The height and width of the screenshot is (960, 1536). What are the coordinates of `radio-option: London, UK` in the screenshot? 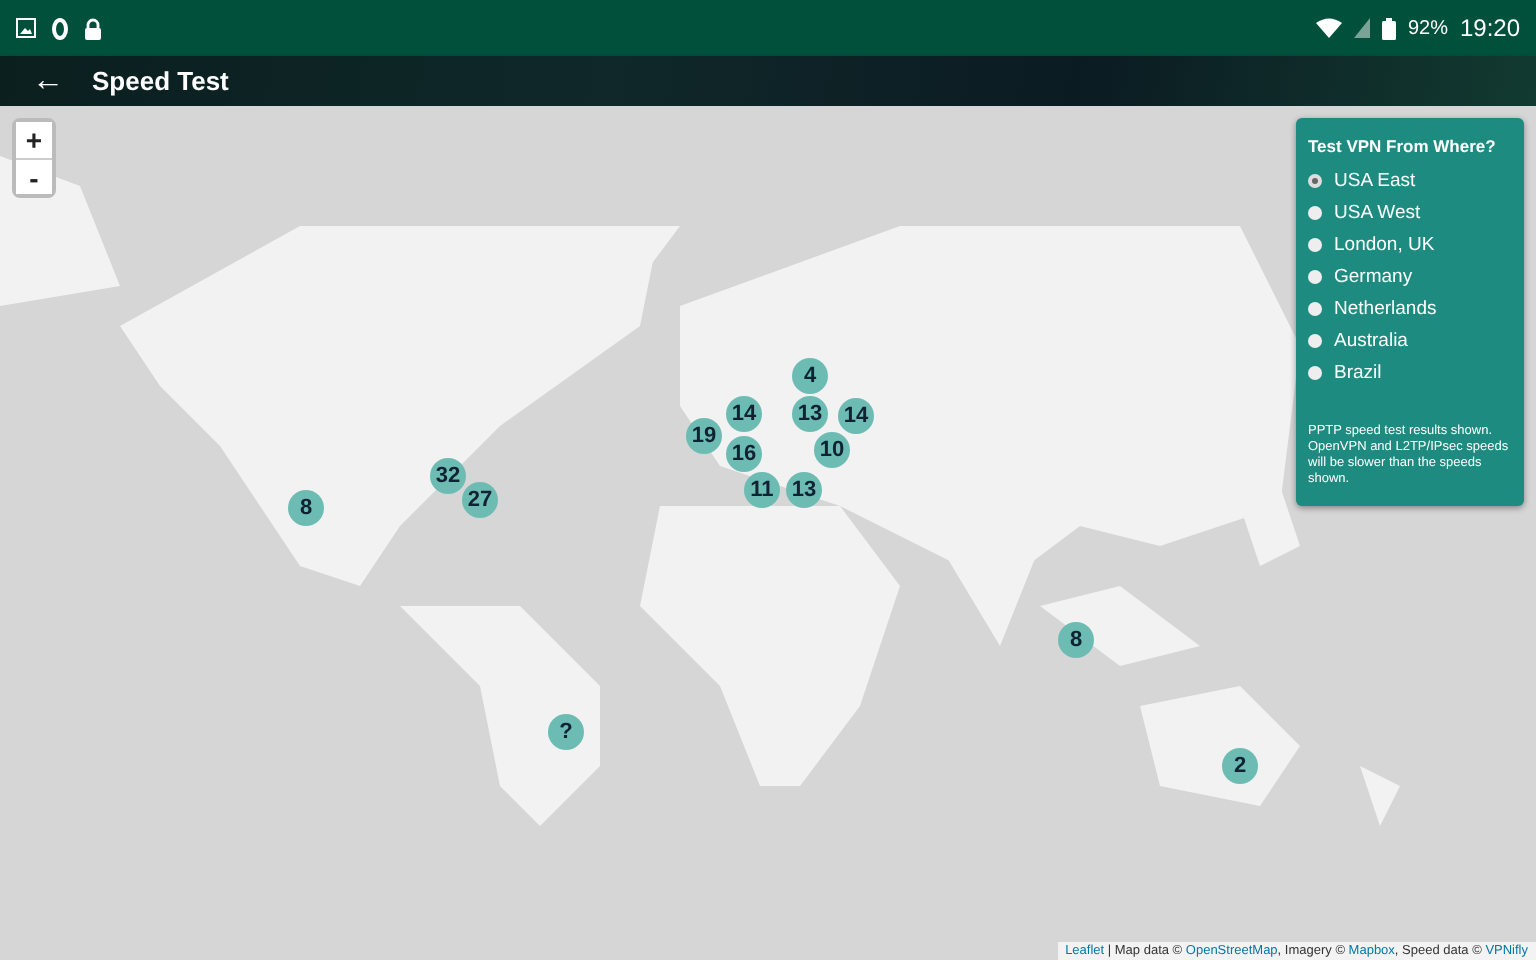 It's located at (1410, 245).